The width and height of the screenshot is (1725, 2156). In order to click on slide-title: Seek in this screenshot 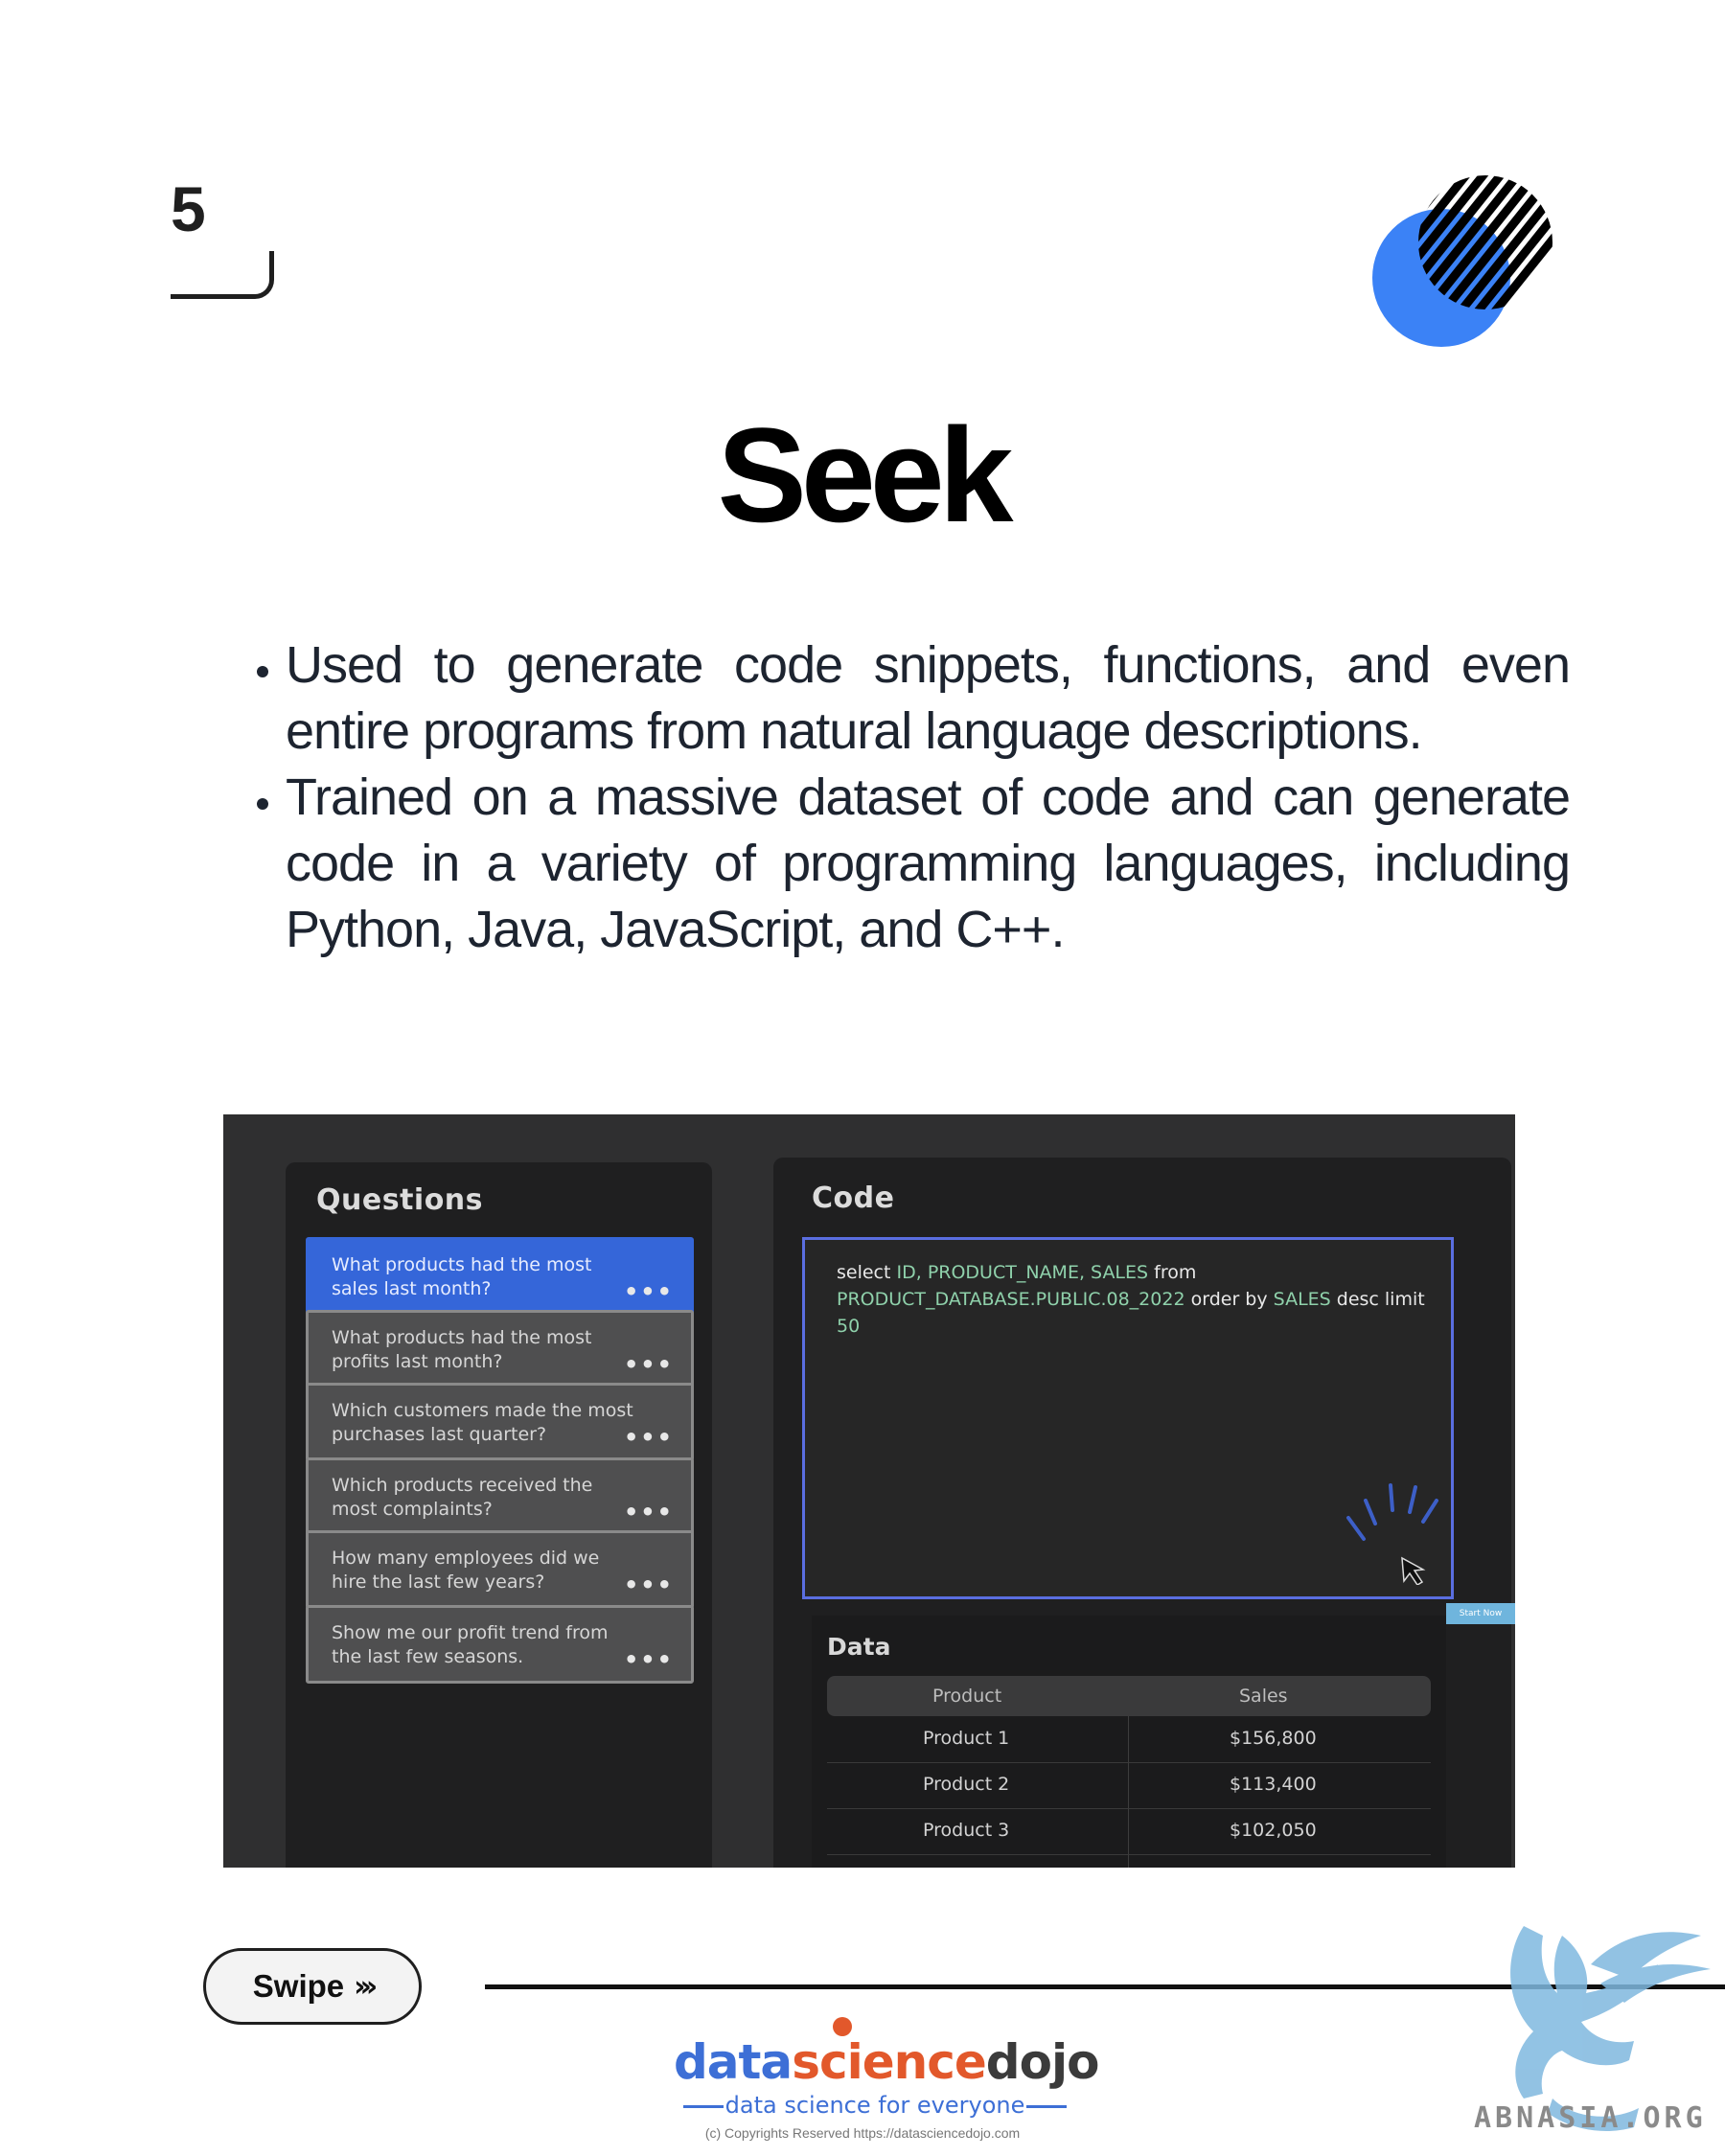, I will do `click(865, 475)`.